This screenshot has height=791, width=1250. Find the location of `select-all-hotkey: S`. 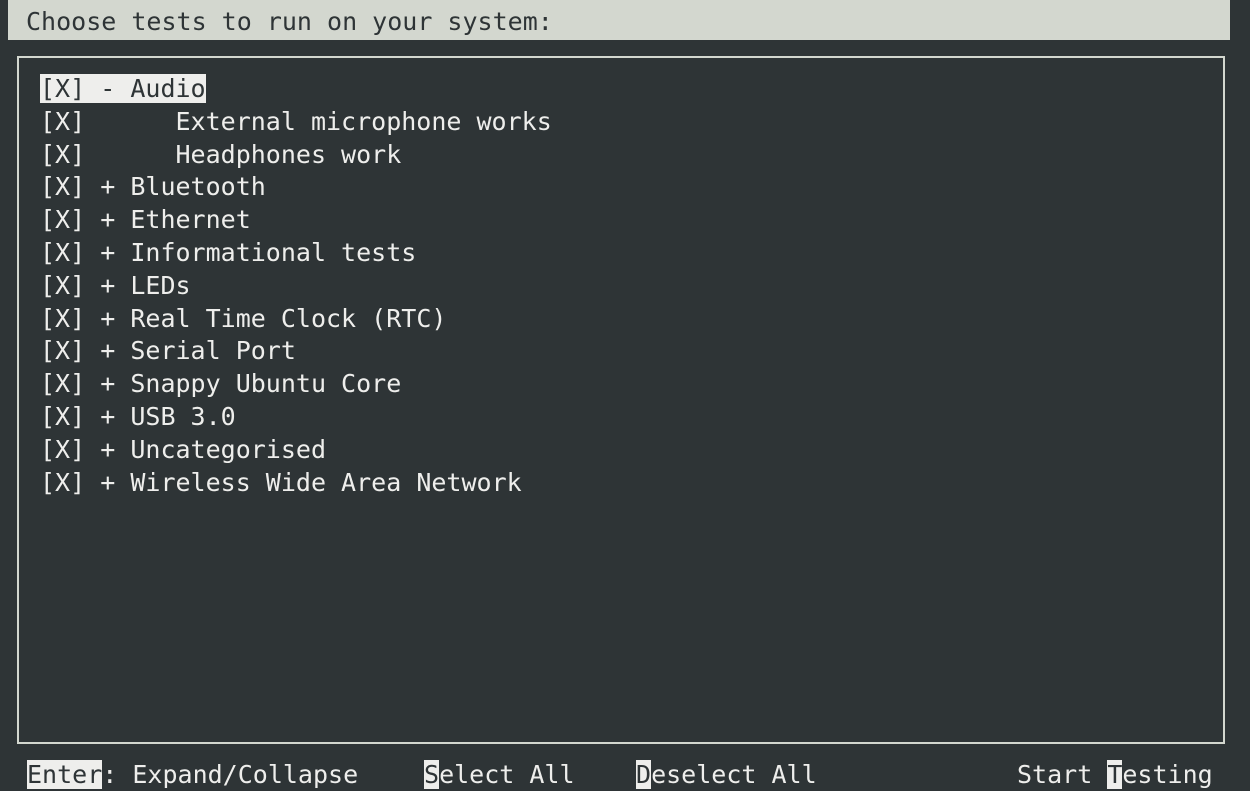

select-all-hotkey: S is located at coordinates (432, 774).